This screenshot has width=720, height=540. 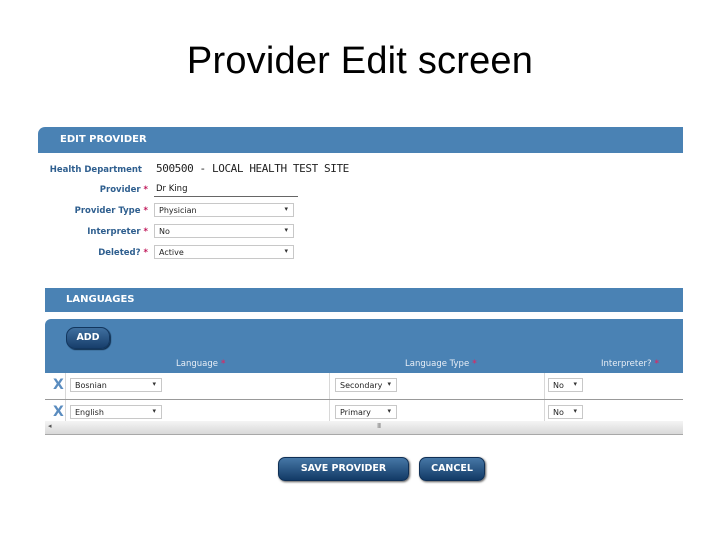 I want to click on interpreter-label: Interpreter *, so click(x=117, y=232).